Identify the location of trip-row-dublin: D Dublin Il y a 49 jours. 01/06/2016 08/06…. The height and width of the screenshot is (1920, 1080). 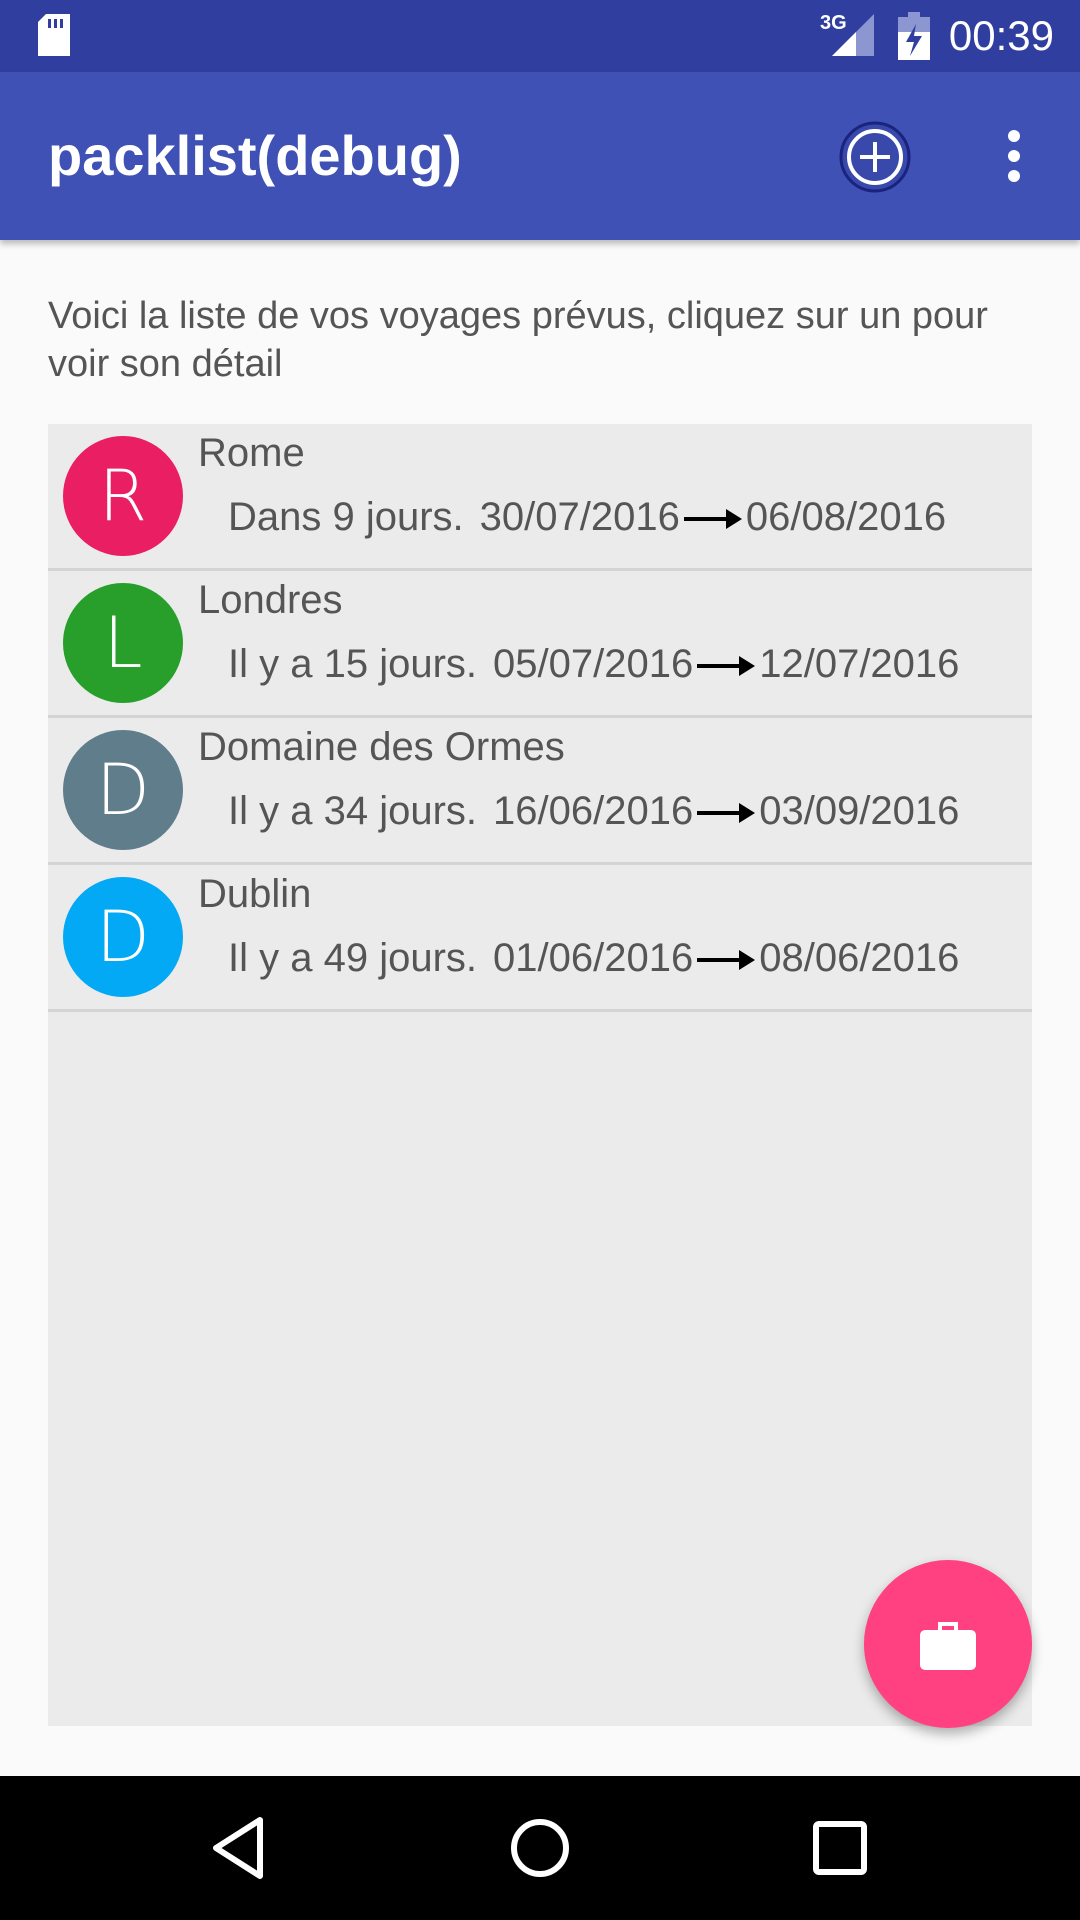
(540, 938).